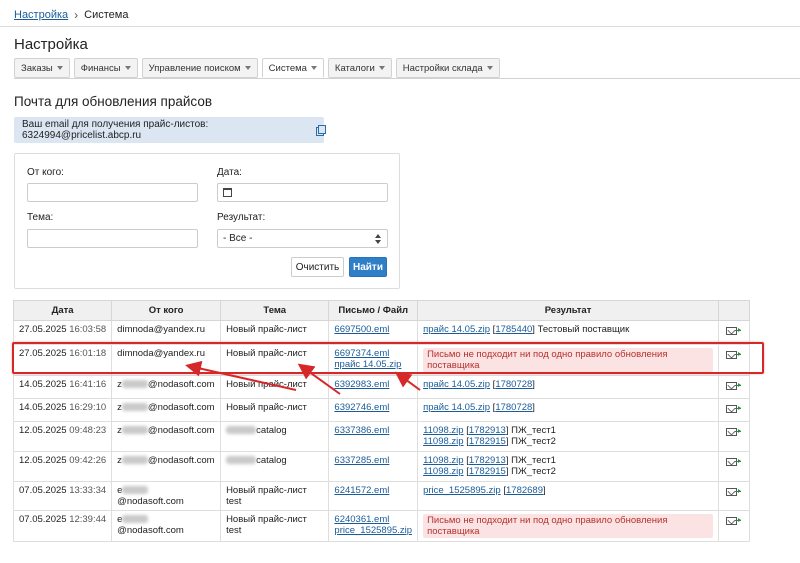  I want to click on result-id-link: 1782689, so click(524, 490).